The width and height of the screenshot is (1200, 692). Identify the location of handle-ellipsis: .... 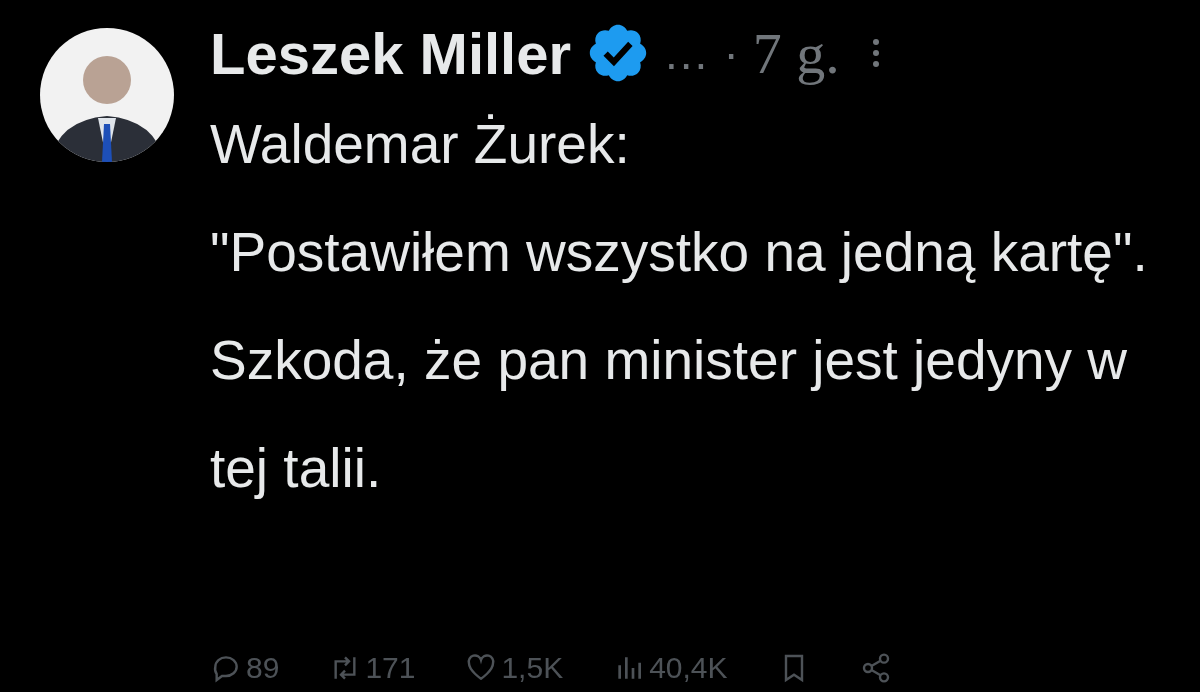
(687, 53).